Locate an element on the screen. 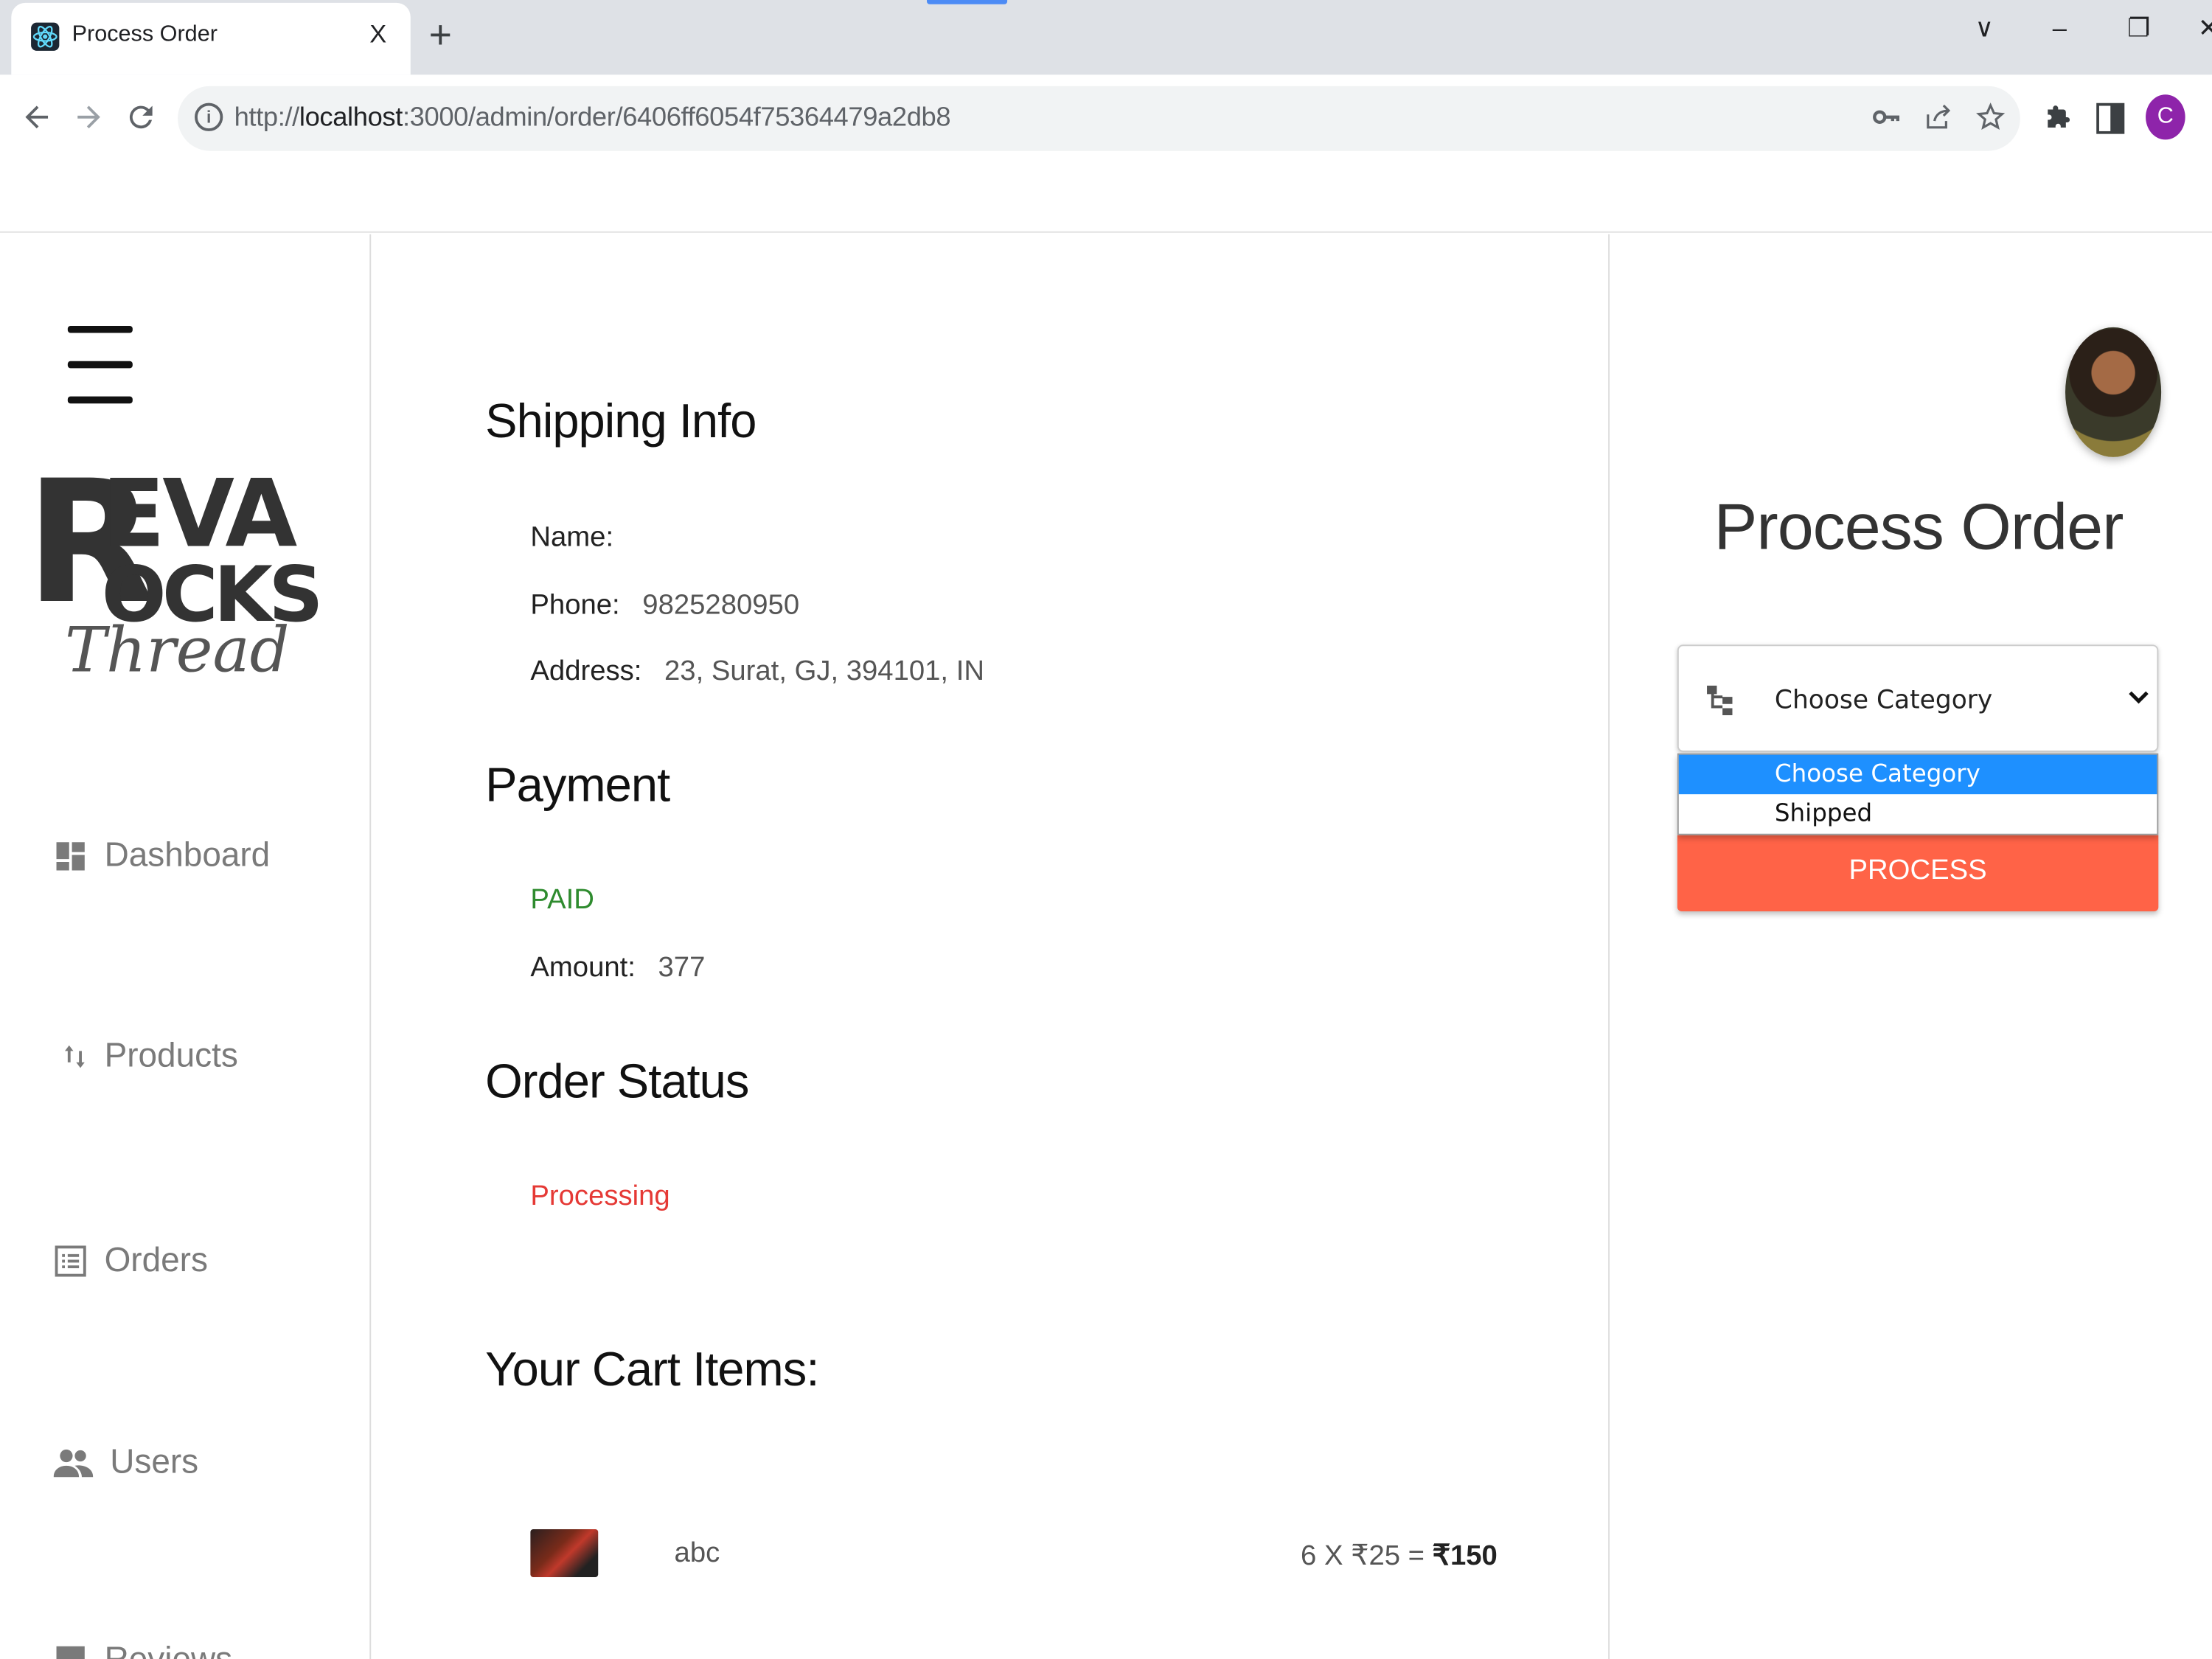 This screenshot has width=2212, height=1659. cart-item-name: abc is located at coordinates (697, 1553).